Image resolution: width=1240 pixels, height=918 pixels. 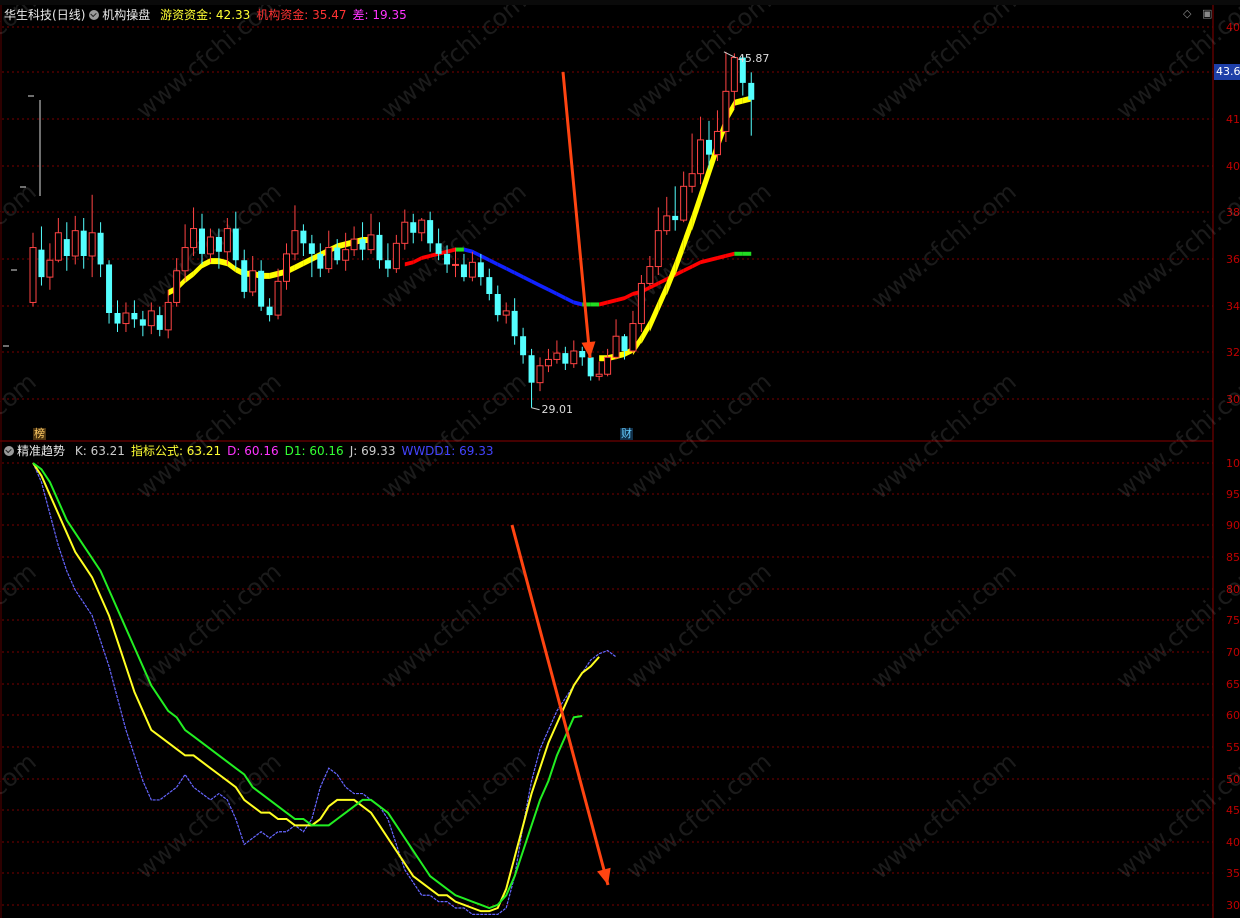 I want to click on sub-y-tick: 65, so click(x=1233, y=684).